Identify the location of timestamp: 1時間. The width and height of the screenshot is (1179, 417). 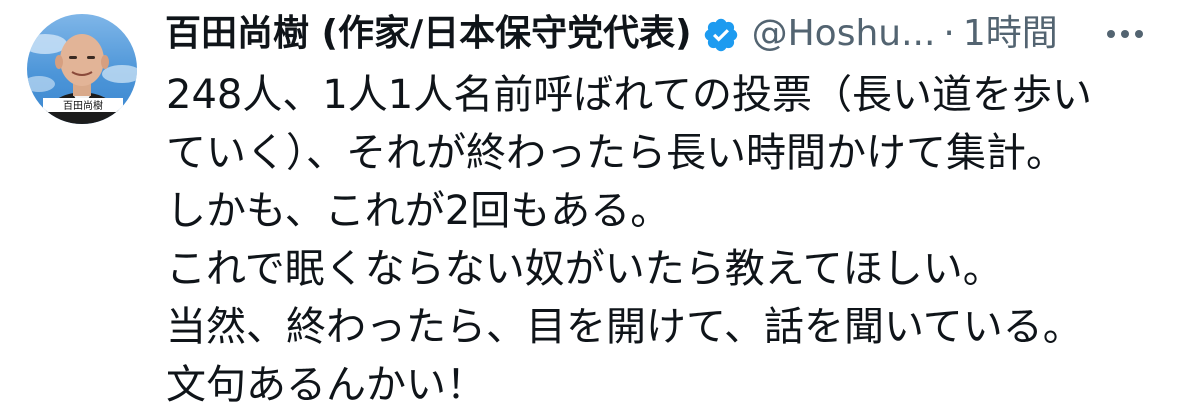
(1010, 34).